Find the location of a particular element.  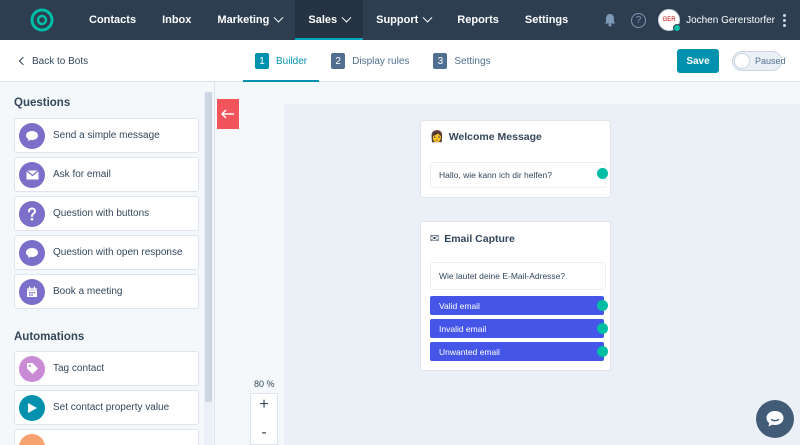

person-emoji-icon: 👩 is located at coordinates (437, 137).